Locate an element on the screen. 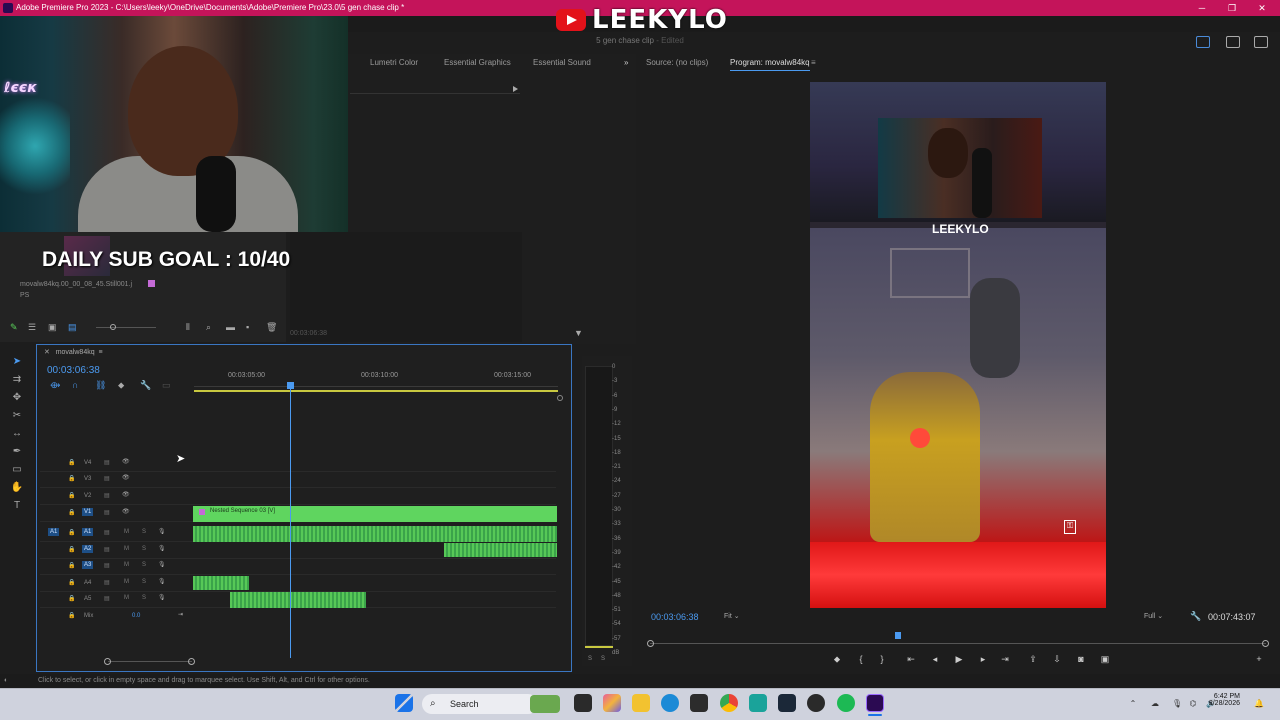 The image size is (1280, 720). audio-clip-a2 is located at coordinates (500, 550).